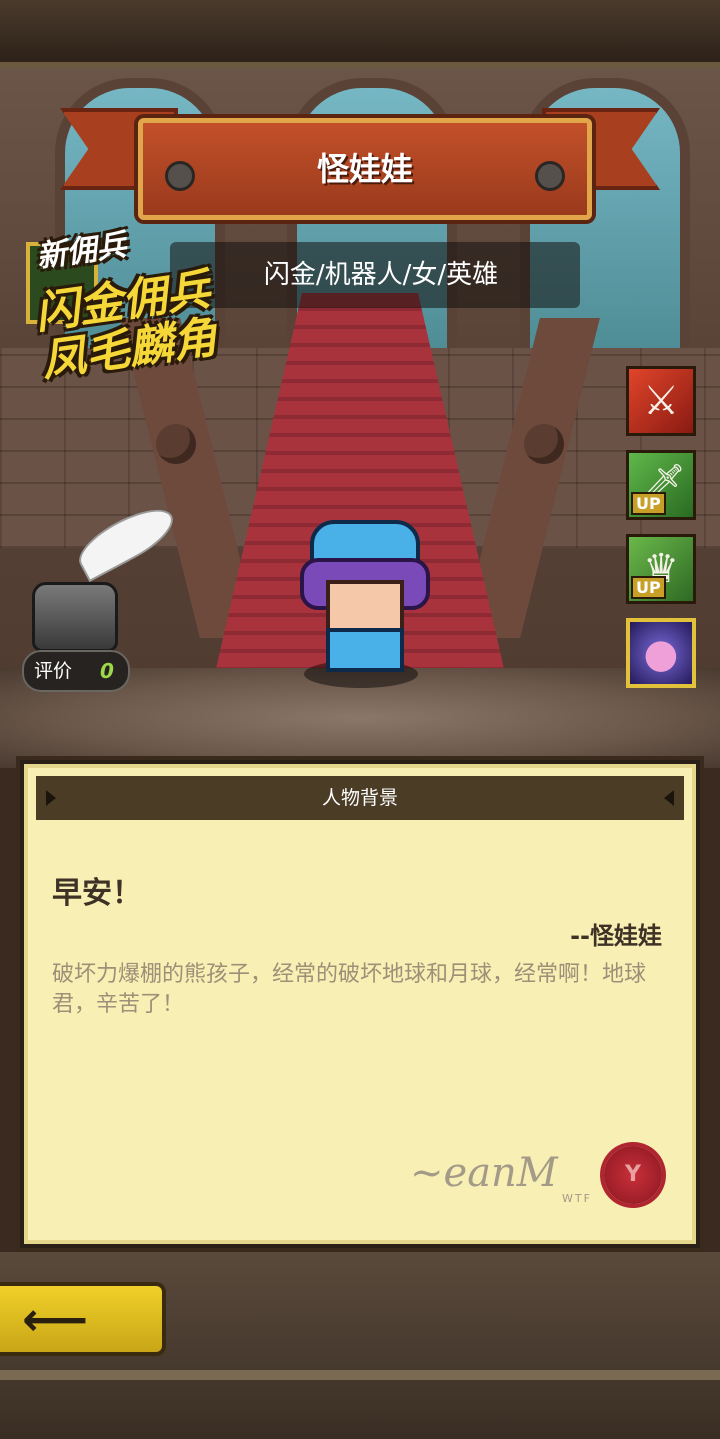 The height and width of the screenshot is (1439, 720). I want to click on skill-slot-4: ●, so click(661, 653).